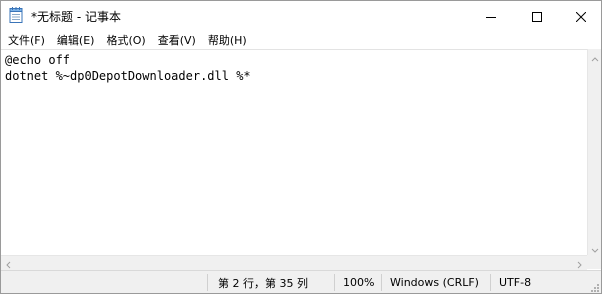 The width and height of the screenshot is (602, 294). What do you see at coordinates (594, 151) in the screenshot?
I see `vertical-scrollbar` at bounding box center [594, 151].